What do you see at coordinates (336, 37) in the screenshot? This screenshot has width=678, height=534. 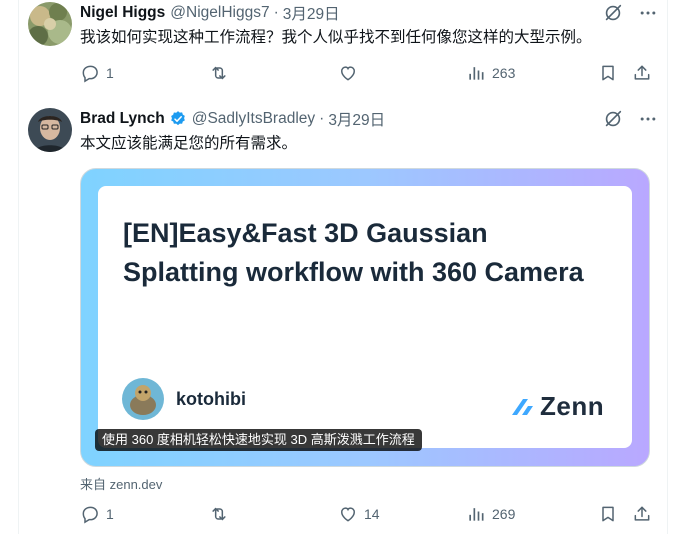 I see `tweet-text: 我该如何实现这种工作流程？我个人似乎找不到任何像您这样的大型示例。` at bounding box center [336, 37].